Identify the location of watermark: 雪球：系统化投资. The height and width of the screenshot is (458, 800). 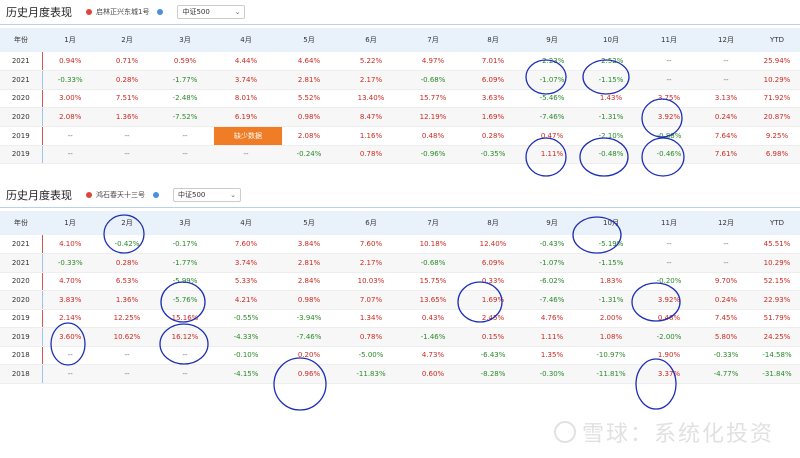
(663, 432).